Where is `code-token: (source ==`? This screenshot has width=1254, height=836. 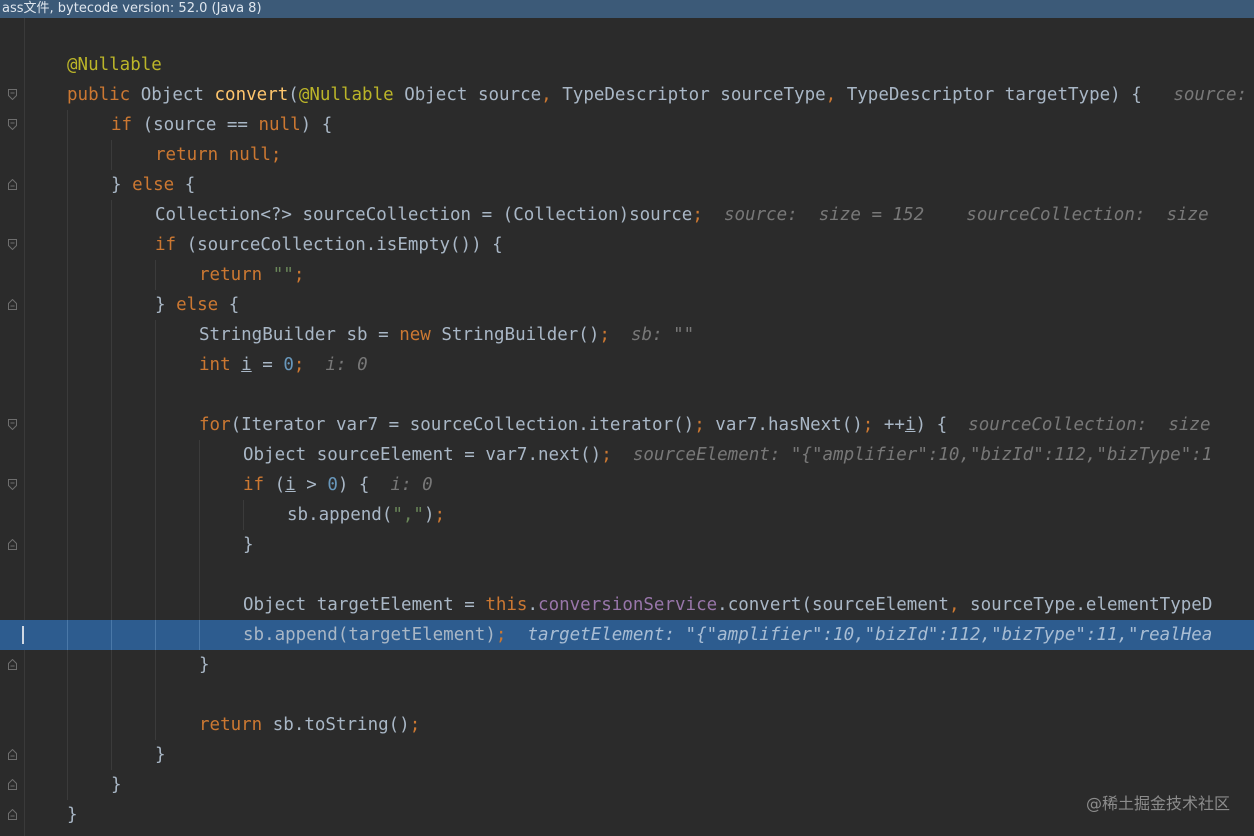
code-token: (source == is located at coordinates (195, 125).